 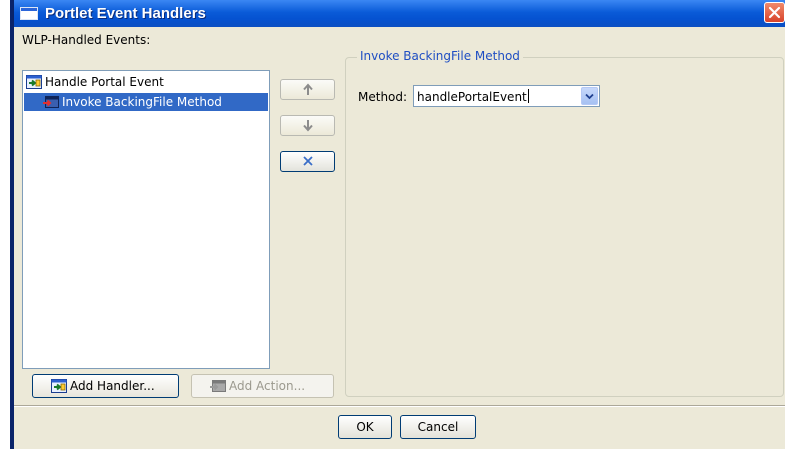 What do you see at coordinates (86, 40) in the screenshot?
I see `events-label: WLP-Handled Events:` at bounding box center [86, 40].